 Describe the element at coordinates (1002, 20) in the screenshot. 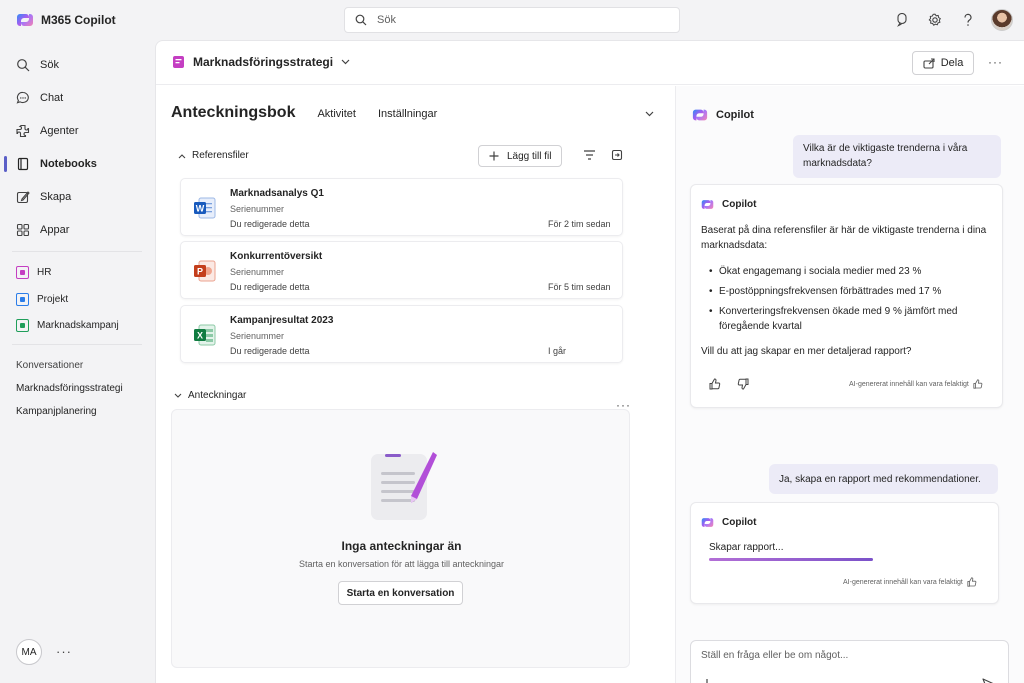

I see `user-avatar` at that location.